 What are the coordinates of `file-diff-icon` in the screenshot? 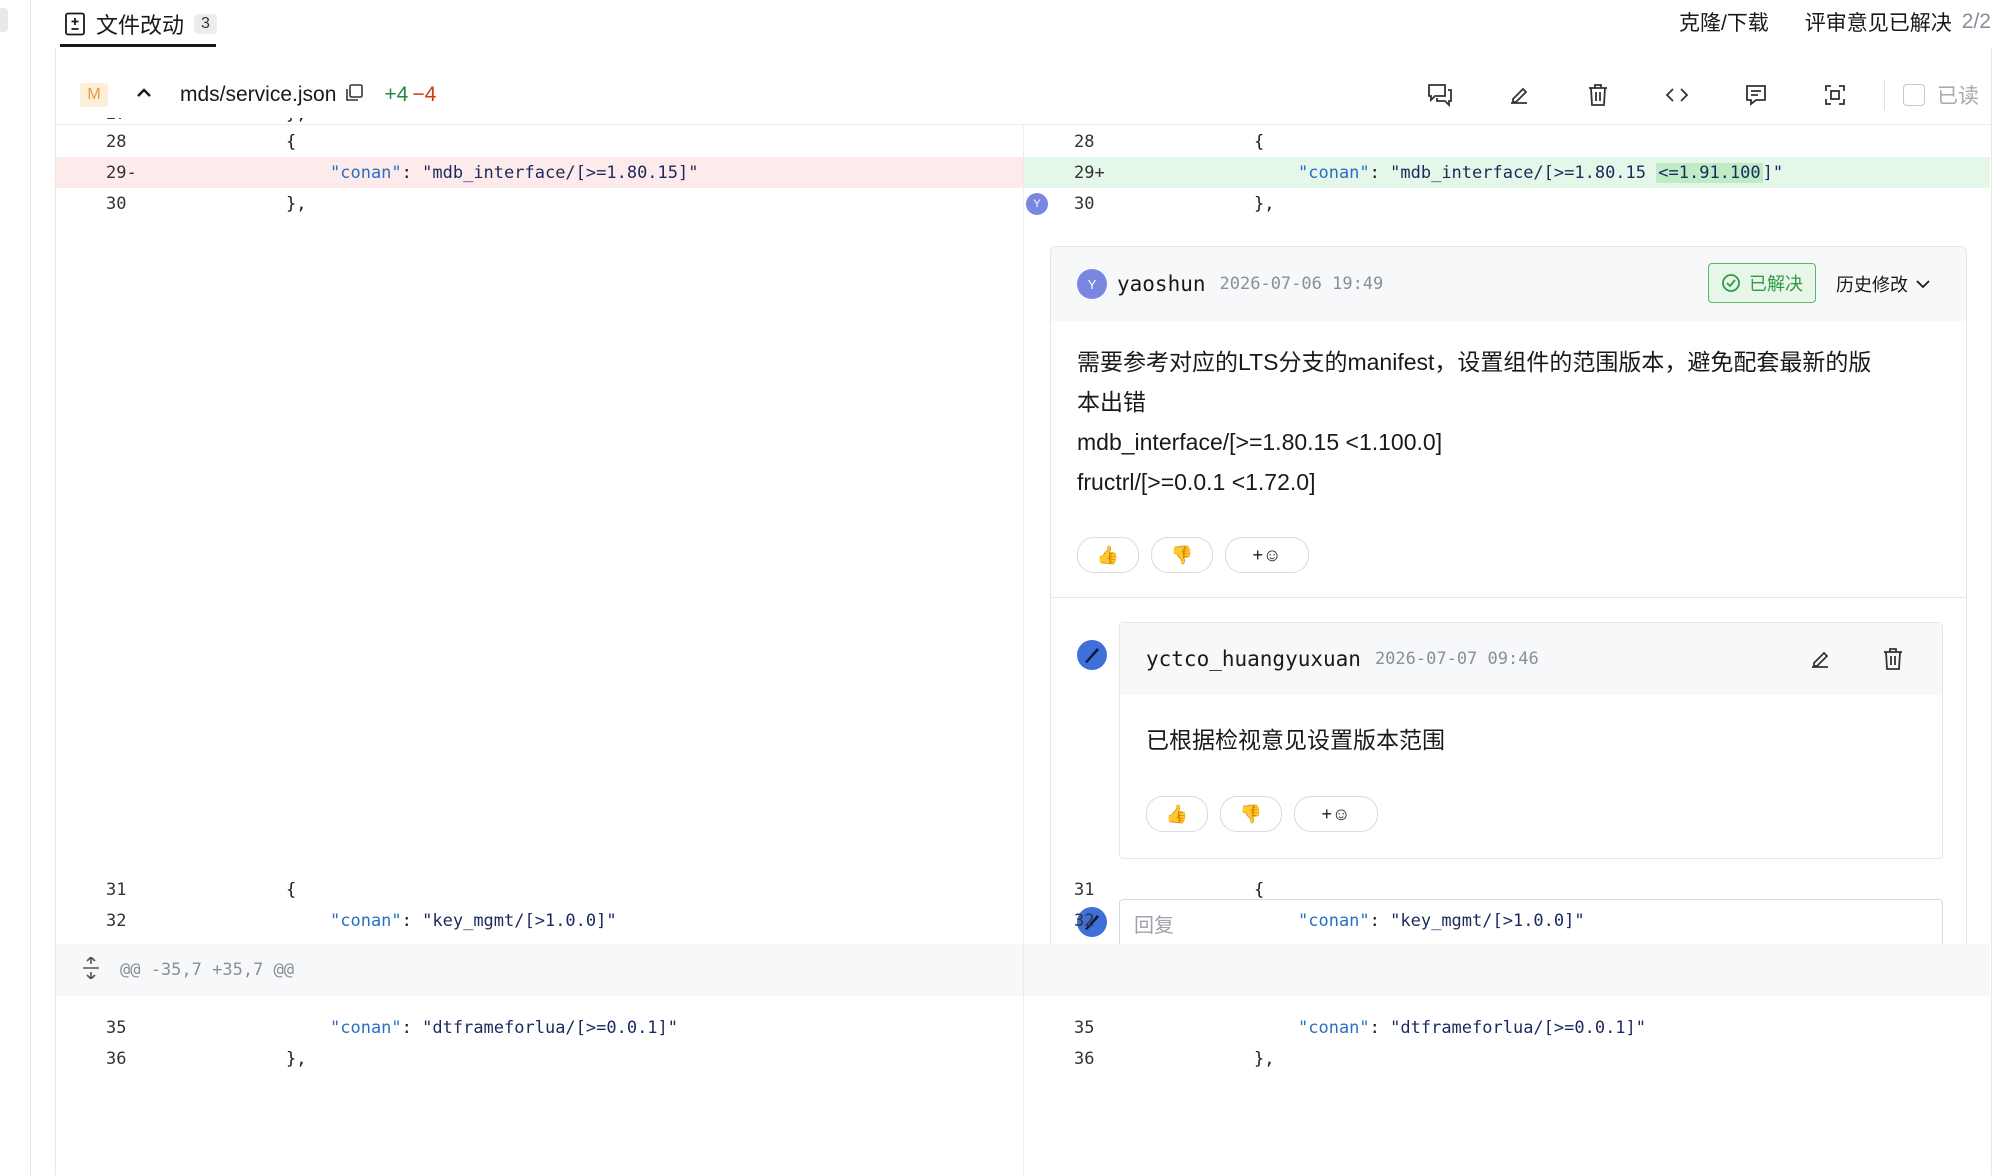 It's located at (75, 24).